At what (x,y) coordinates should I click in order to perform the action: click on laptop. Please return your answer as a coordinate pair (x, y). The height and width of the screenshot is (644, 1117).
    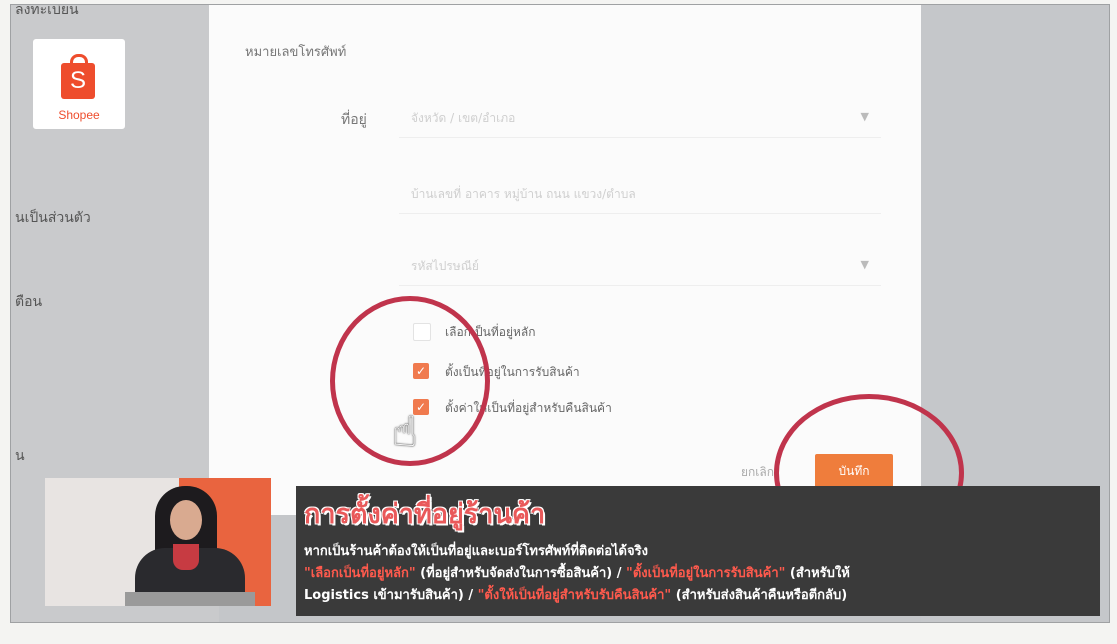
    Looking at the image, I should click on (190, 599).